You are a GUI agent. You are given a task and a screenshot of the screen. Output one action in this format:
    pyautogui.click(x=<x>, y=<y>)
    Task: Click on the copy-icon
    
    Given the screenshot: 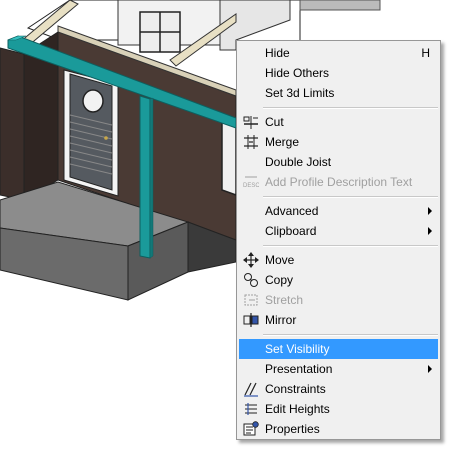 What is the action you would take?
    pyautogui.click(x=251, y=280)
    